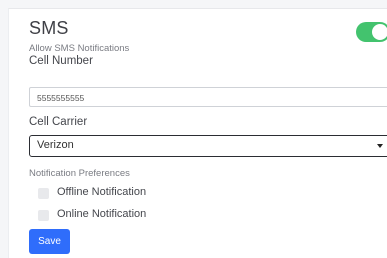 This screenshot has width=387, height=258. I want to click on save-button: Save, so click(49, 241).